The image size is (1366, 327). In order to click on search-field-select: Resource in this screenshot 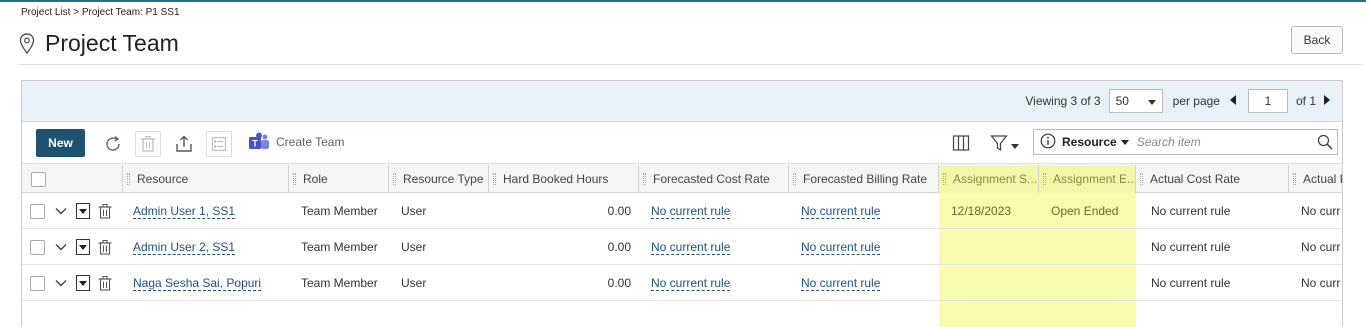, I will do `click(1089, 142)`.